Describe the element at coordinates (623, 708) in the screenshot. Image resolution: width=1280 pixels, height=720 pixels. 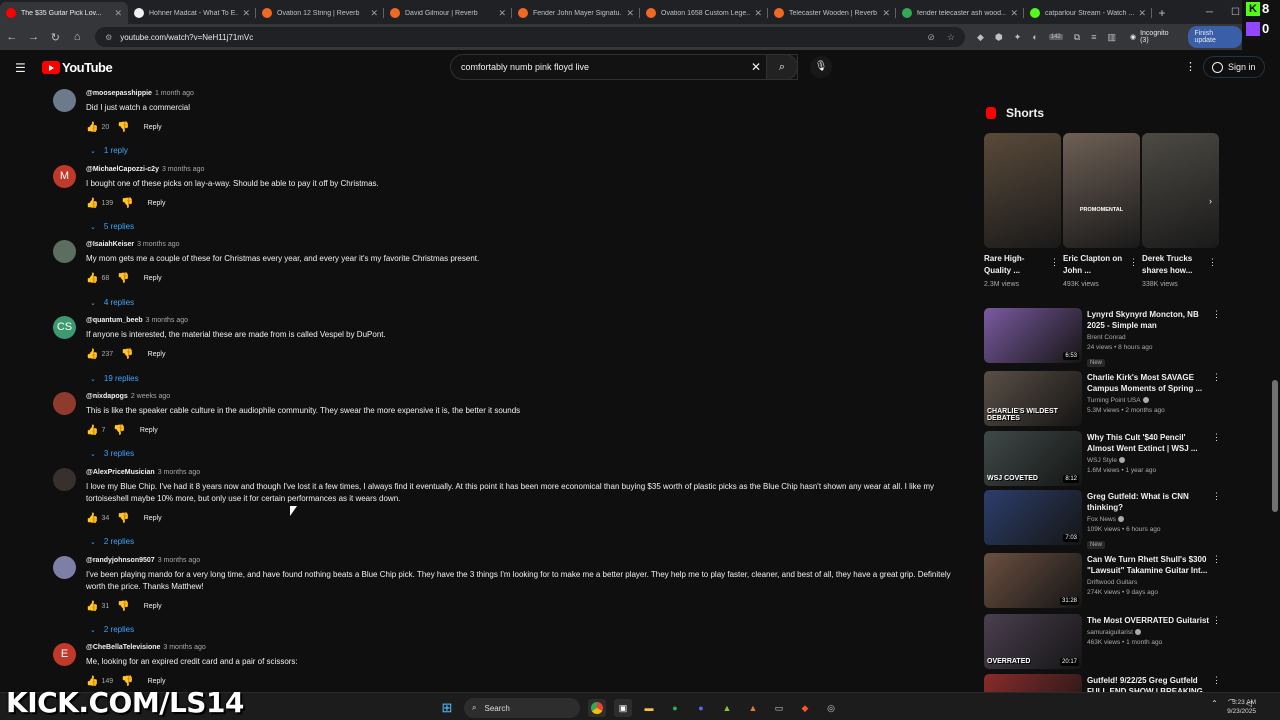
I see `task-view-icon: ▣` at that location.